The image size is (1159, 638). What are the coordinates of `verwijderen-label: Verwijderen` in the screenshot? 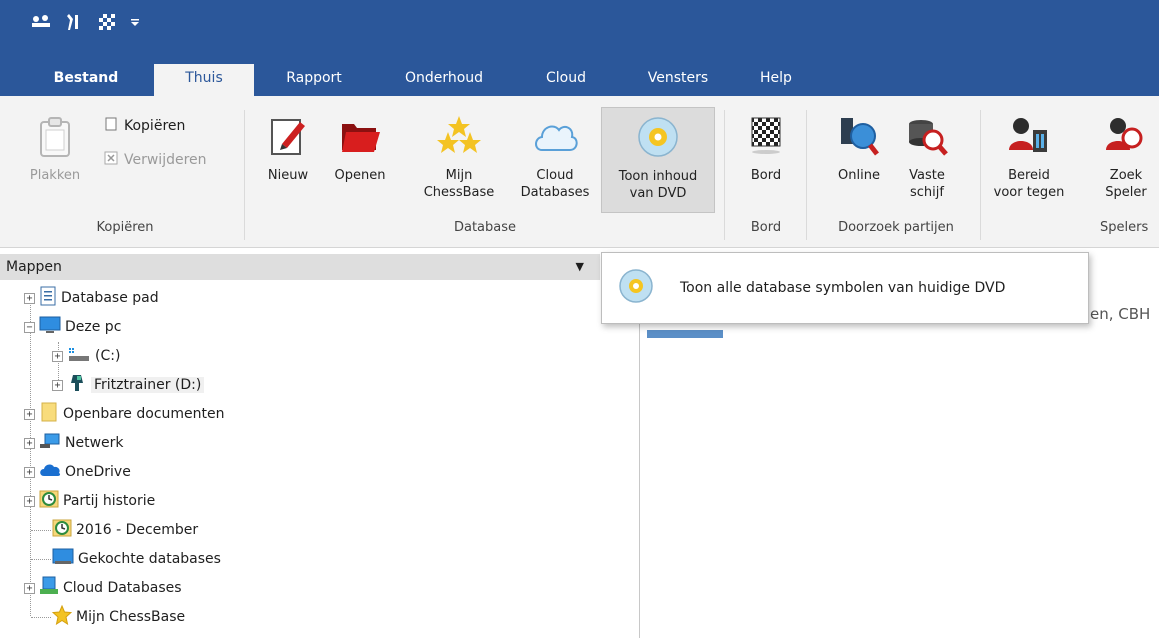 It's located at (165, 160).